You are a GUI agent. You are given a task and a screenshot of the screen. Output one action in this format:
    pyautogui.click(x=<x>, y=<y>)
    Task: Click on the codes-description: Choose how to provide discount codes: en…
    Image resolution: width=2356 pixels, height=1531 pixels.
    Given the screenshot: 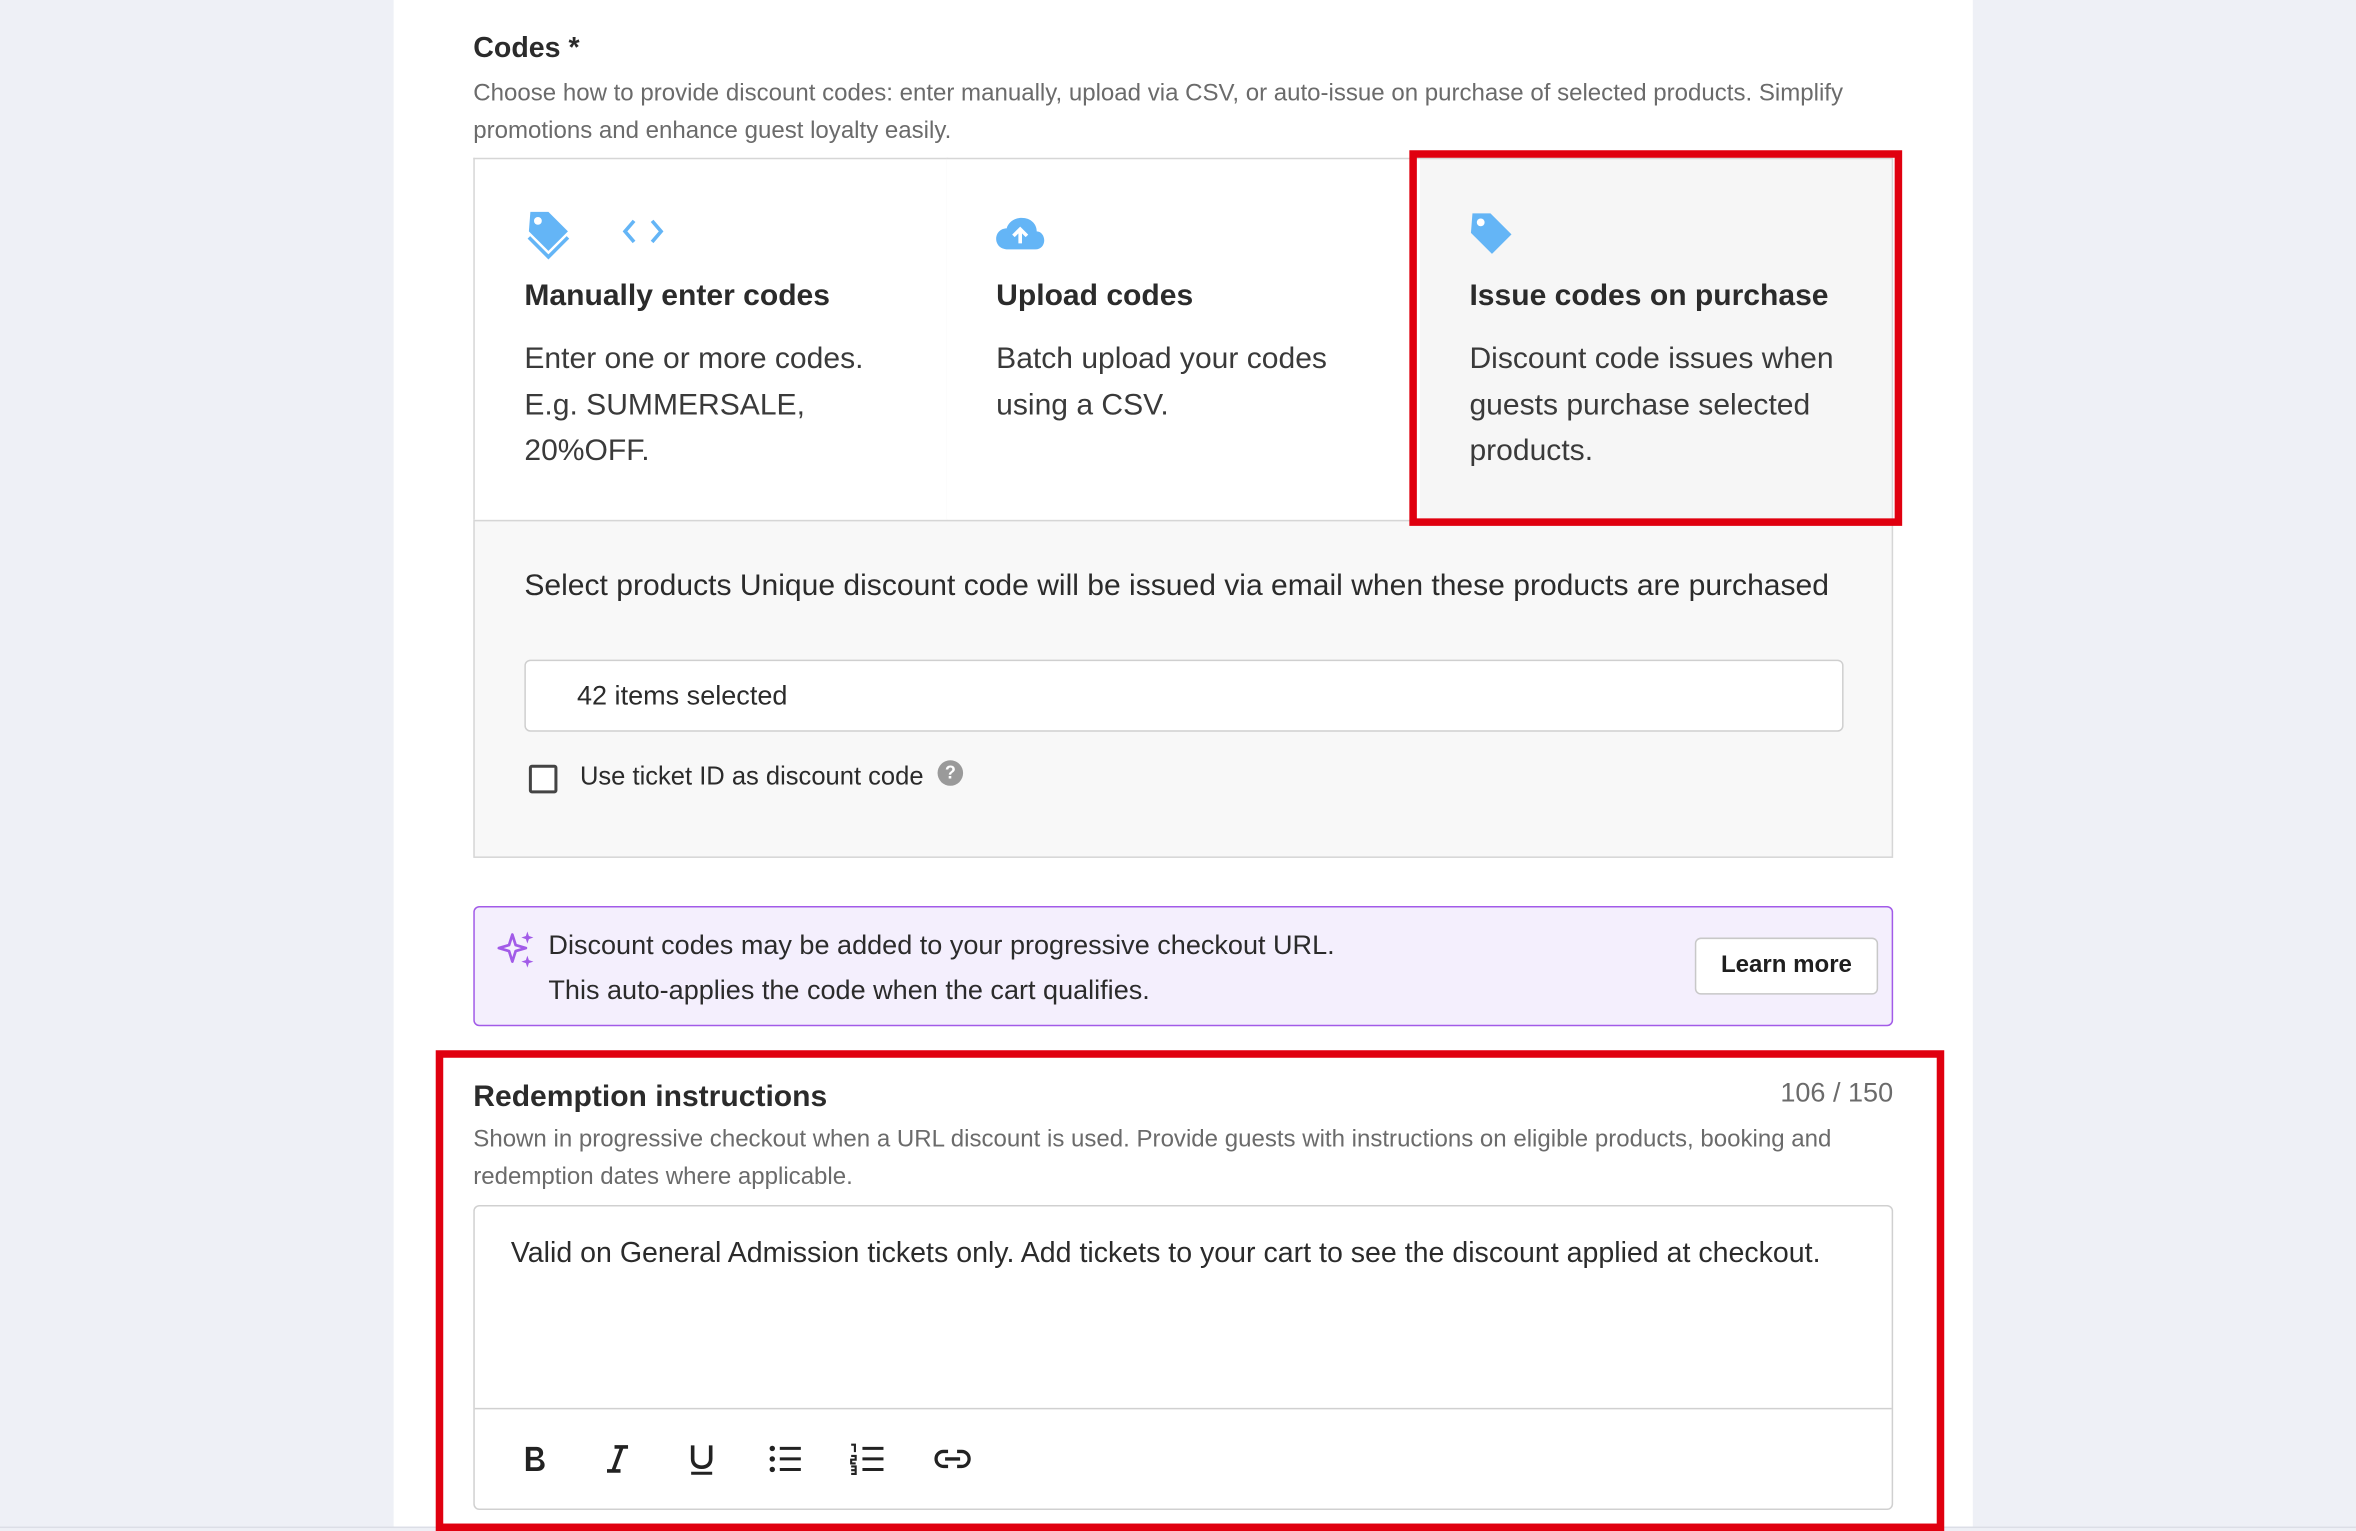 What is the action you would take?
    pyautogui.click(x=1158, y=113)
    